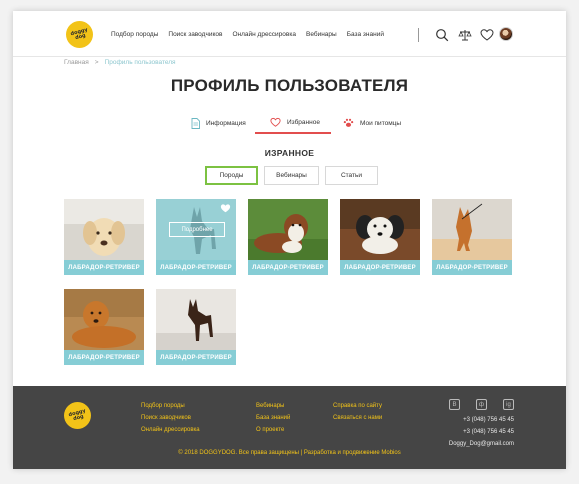 The width and height of the screenshot is (579, 484). I want to click on more-button: Подробнее, so click(197, 229).